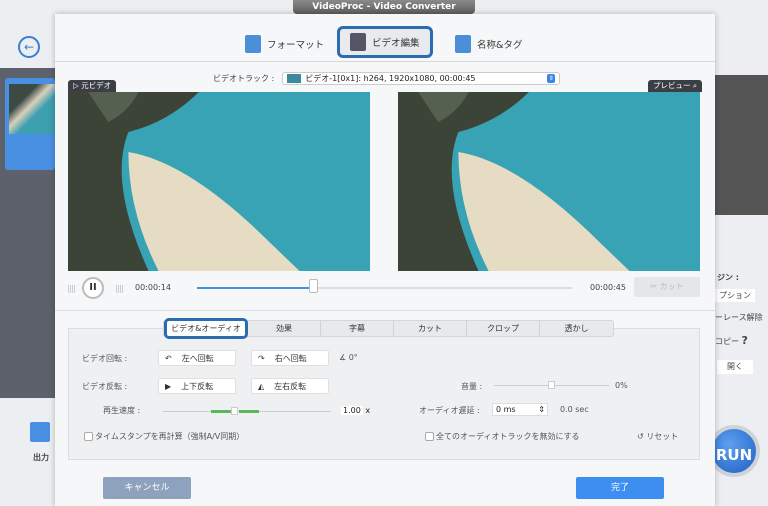  I want to click on rotate-left-icon: ↶, so click(168, 358).